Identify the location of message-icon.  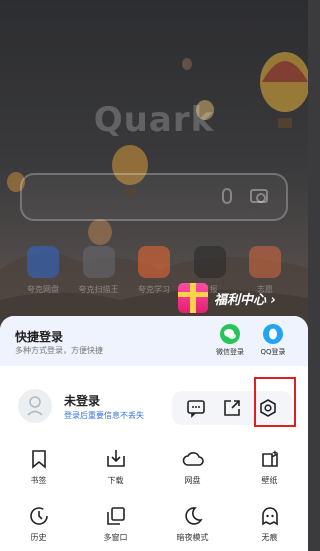
(196, 408).